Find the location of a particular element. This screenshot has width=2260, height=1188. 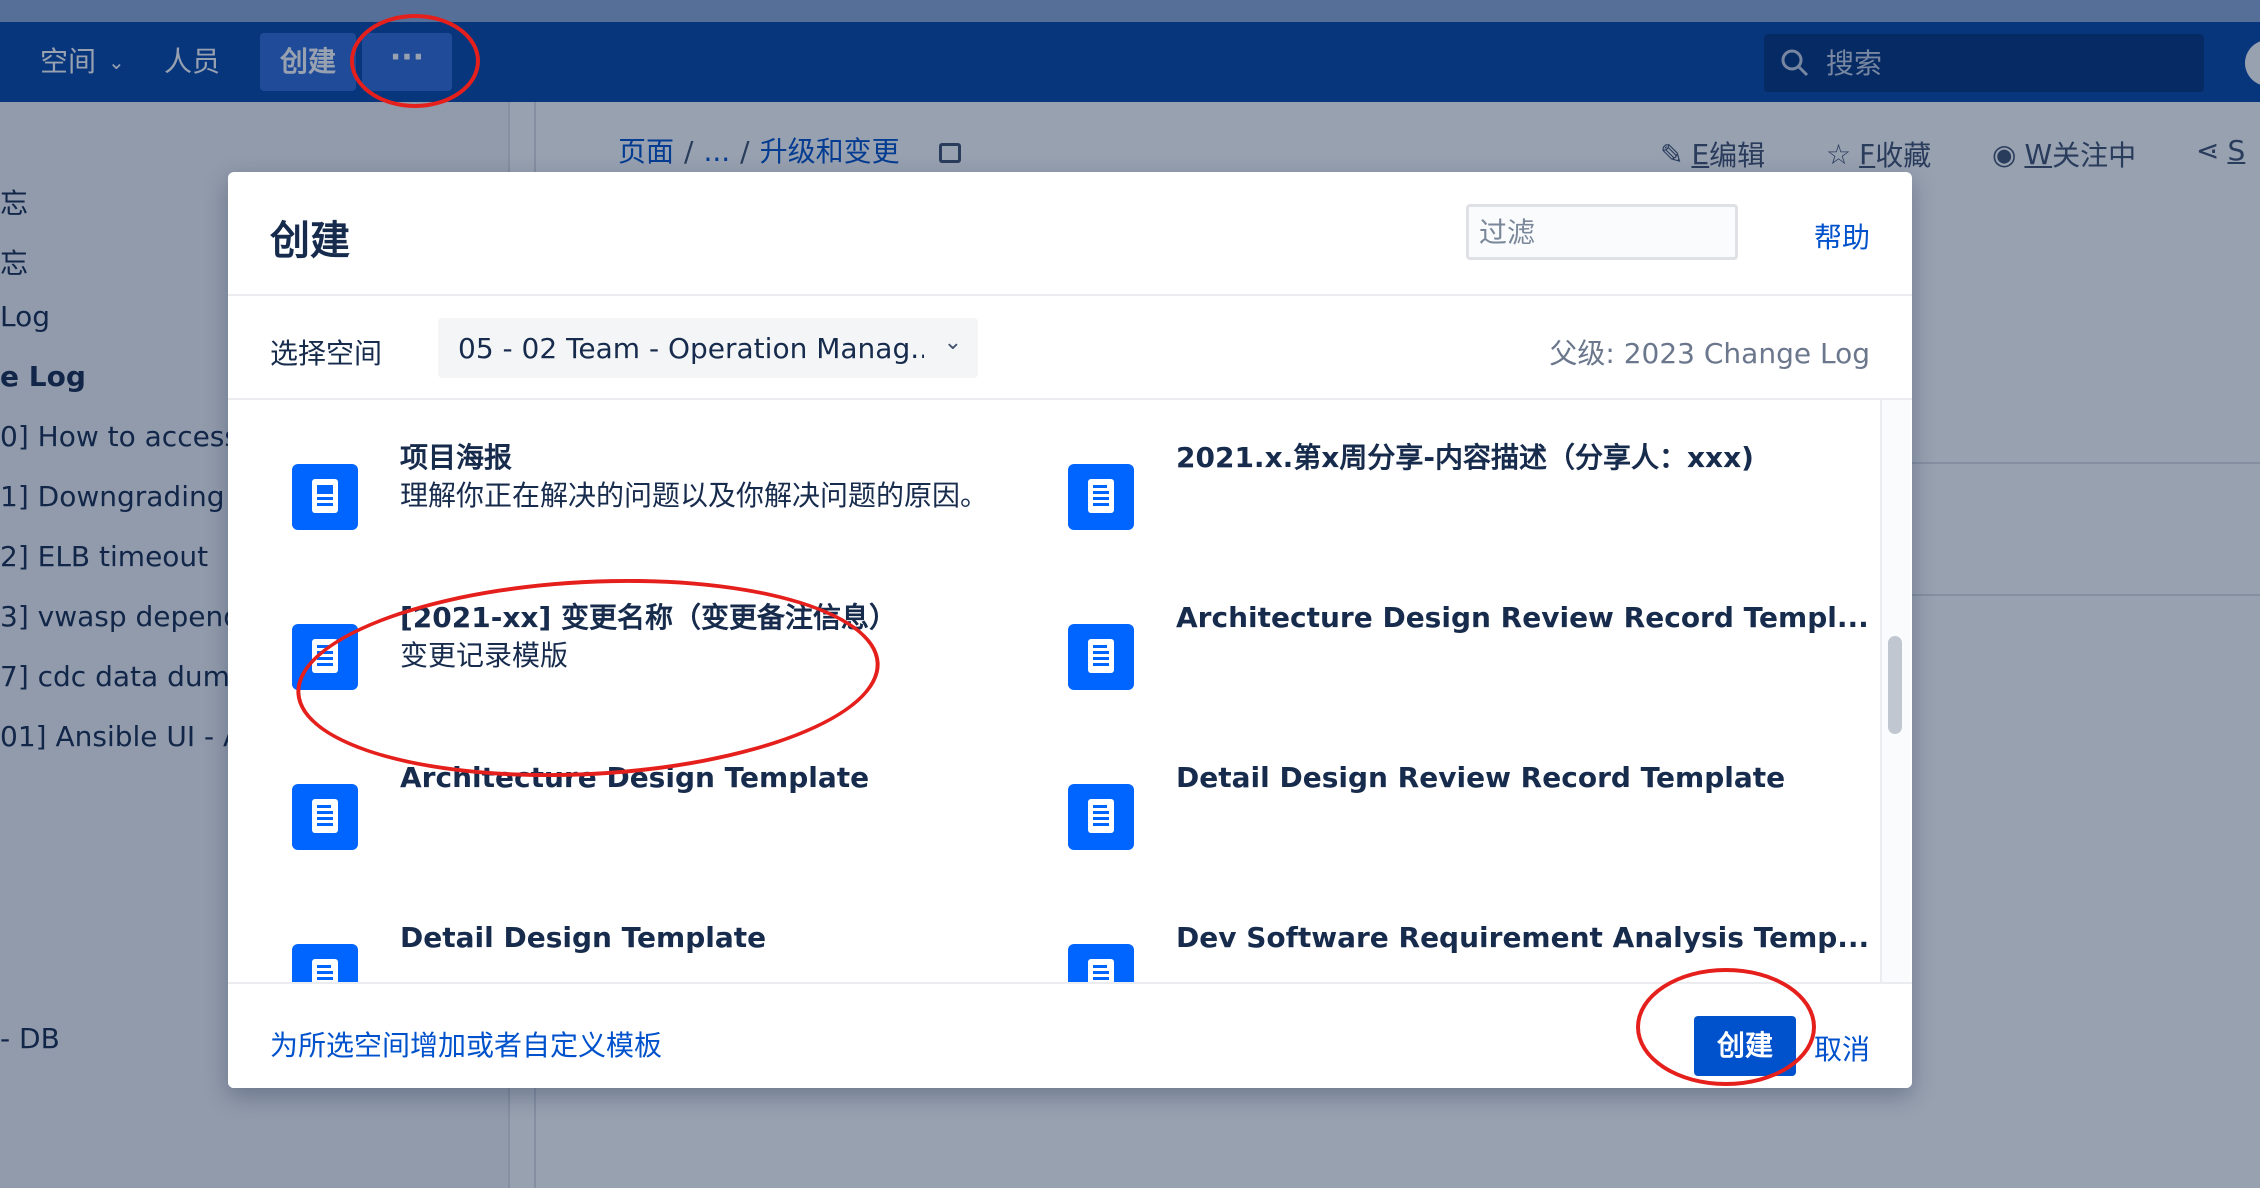

template-text: Architecture Design Template is located at coordinates (634, 778).